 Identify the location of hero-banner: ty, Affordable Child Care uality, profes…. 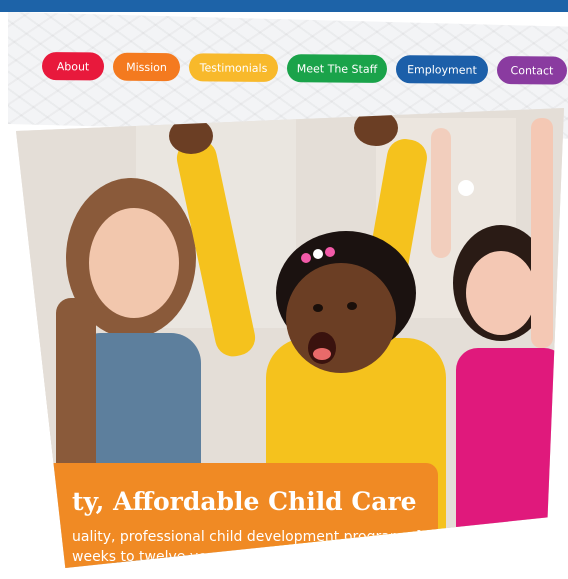
(242, 515).